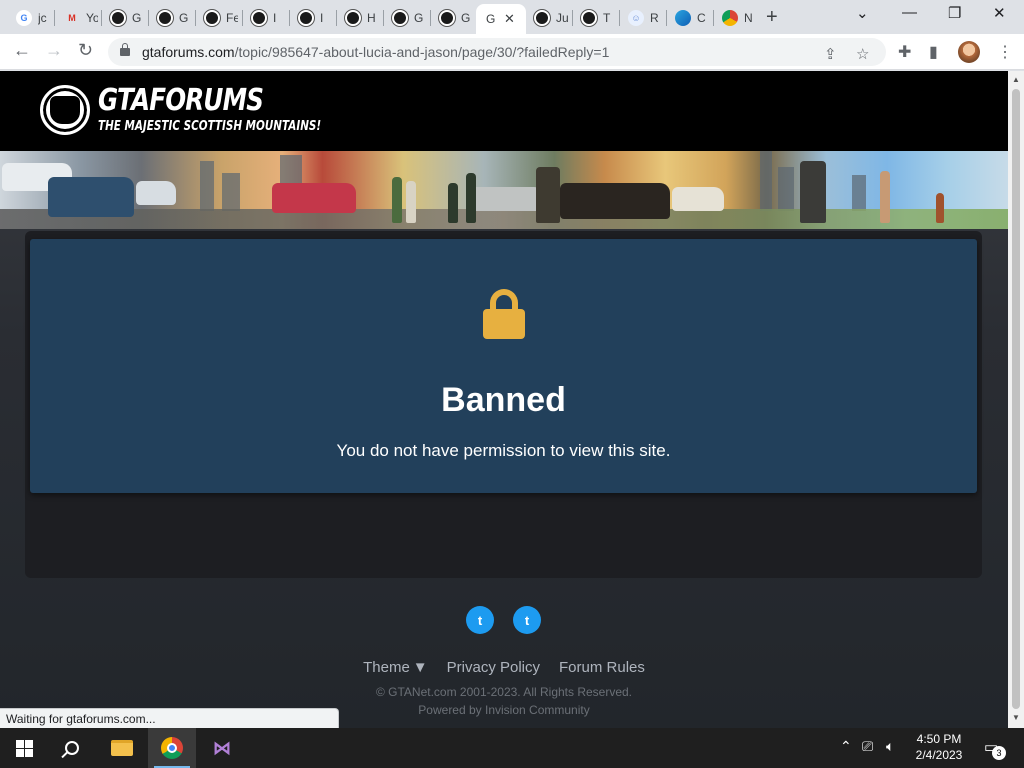 Image resolution: width=1024 pixels, height=768 pixels. I want to click on scroll-up-icon: ▲, so click(1016, 79).